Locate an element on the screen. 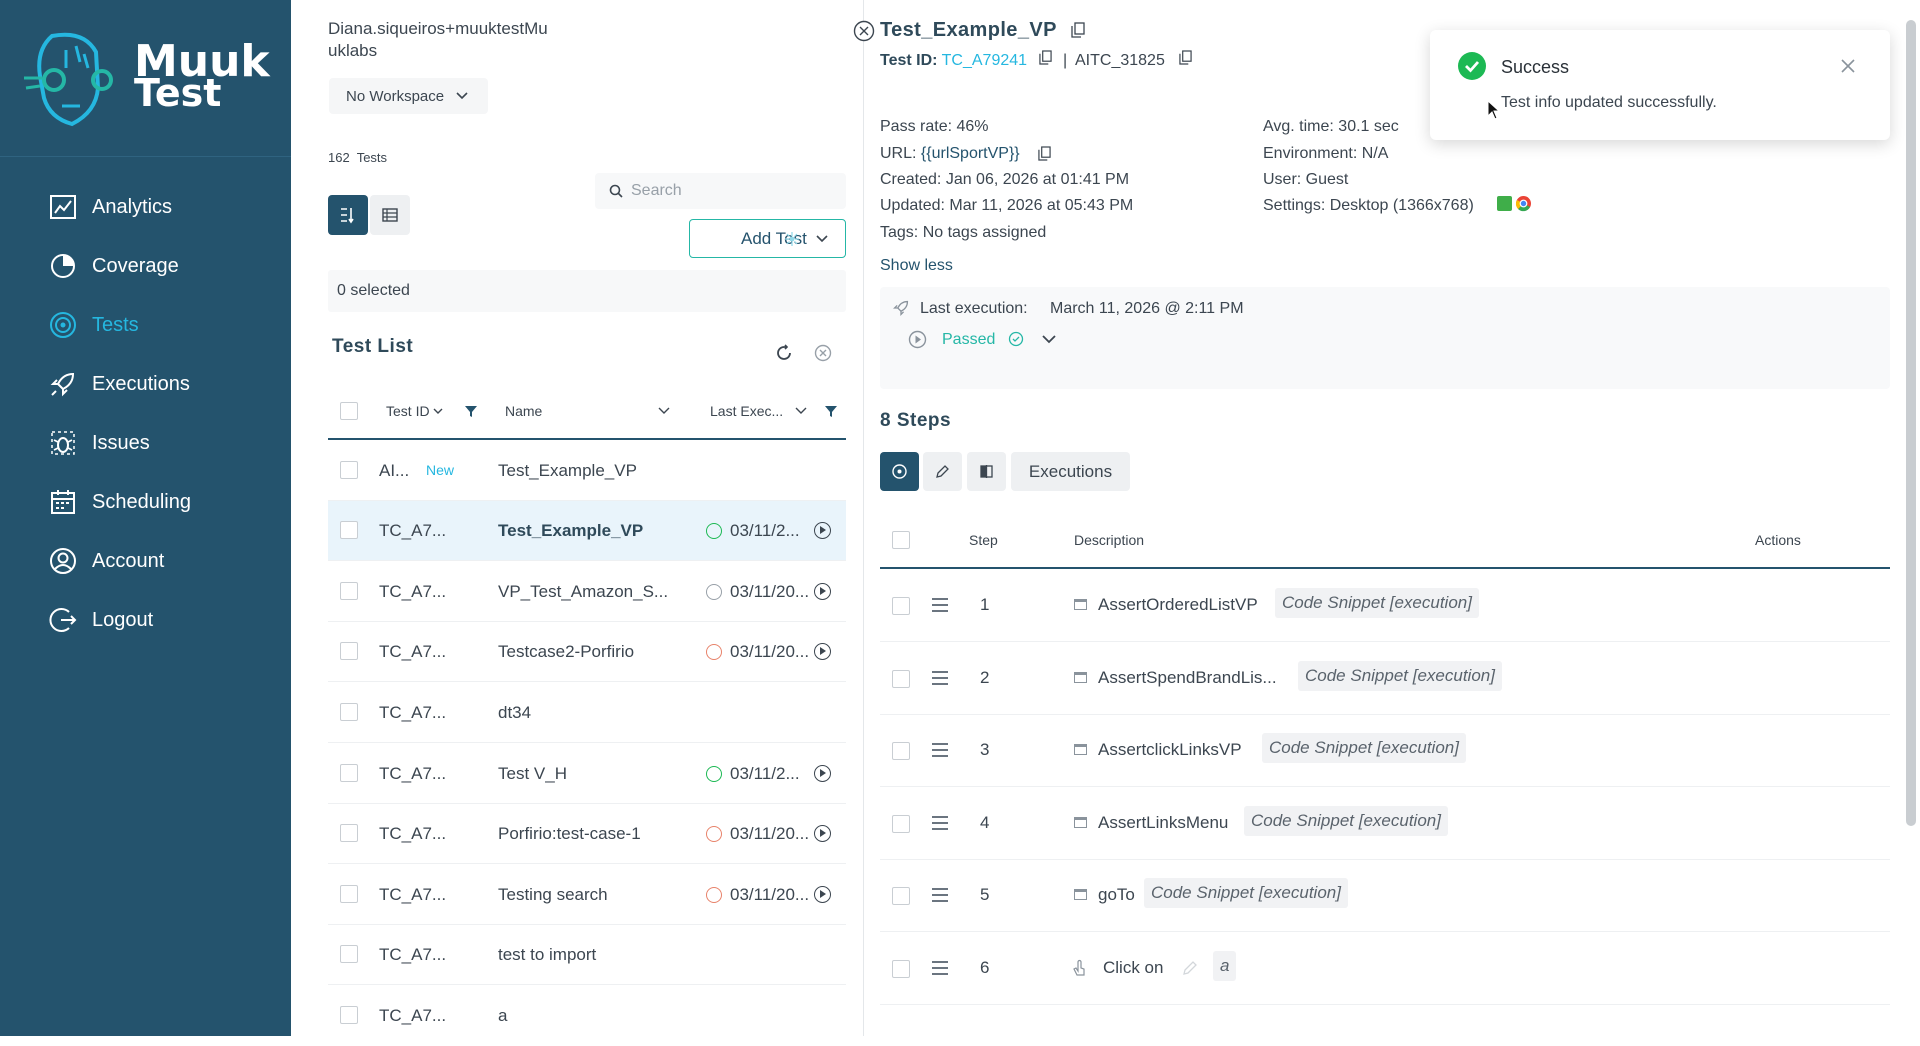 This screenshot has width=1920, height=1046. step-name: AssertclickLinksVP is located at coordinates (1170, 749).